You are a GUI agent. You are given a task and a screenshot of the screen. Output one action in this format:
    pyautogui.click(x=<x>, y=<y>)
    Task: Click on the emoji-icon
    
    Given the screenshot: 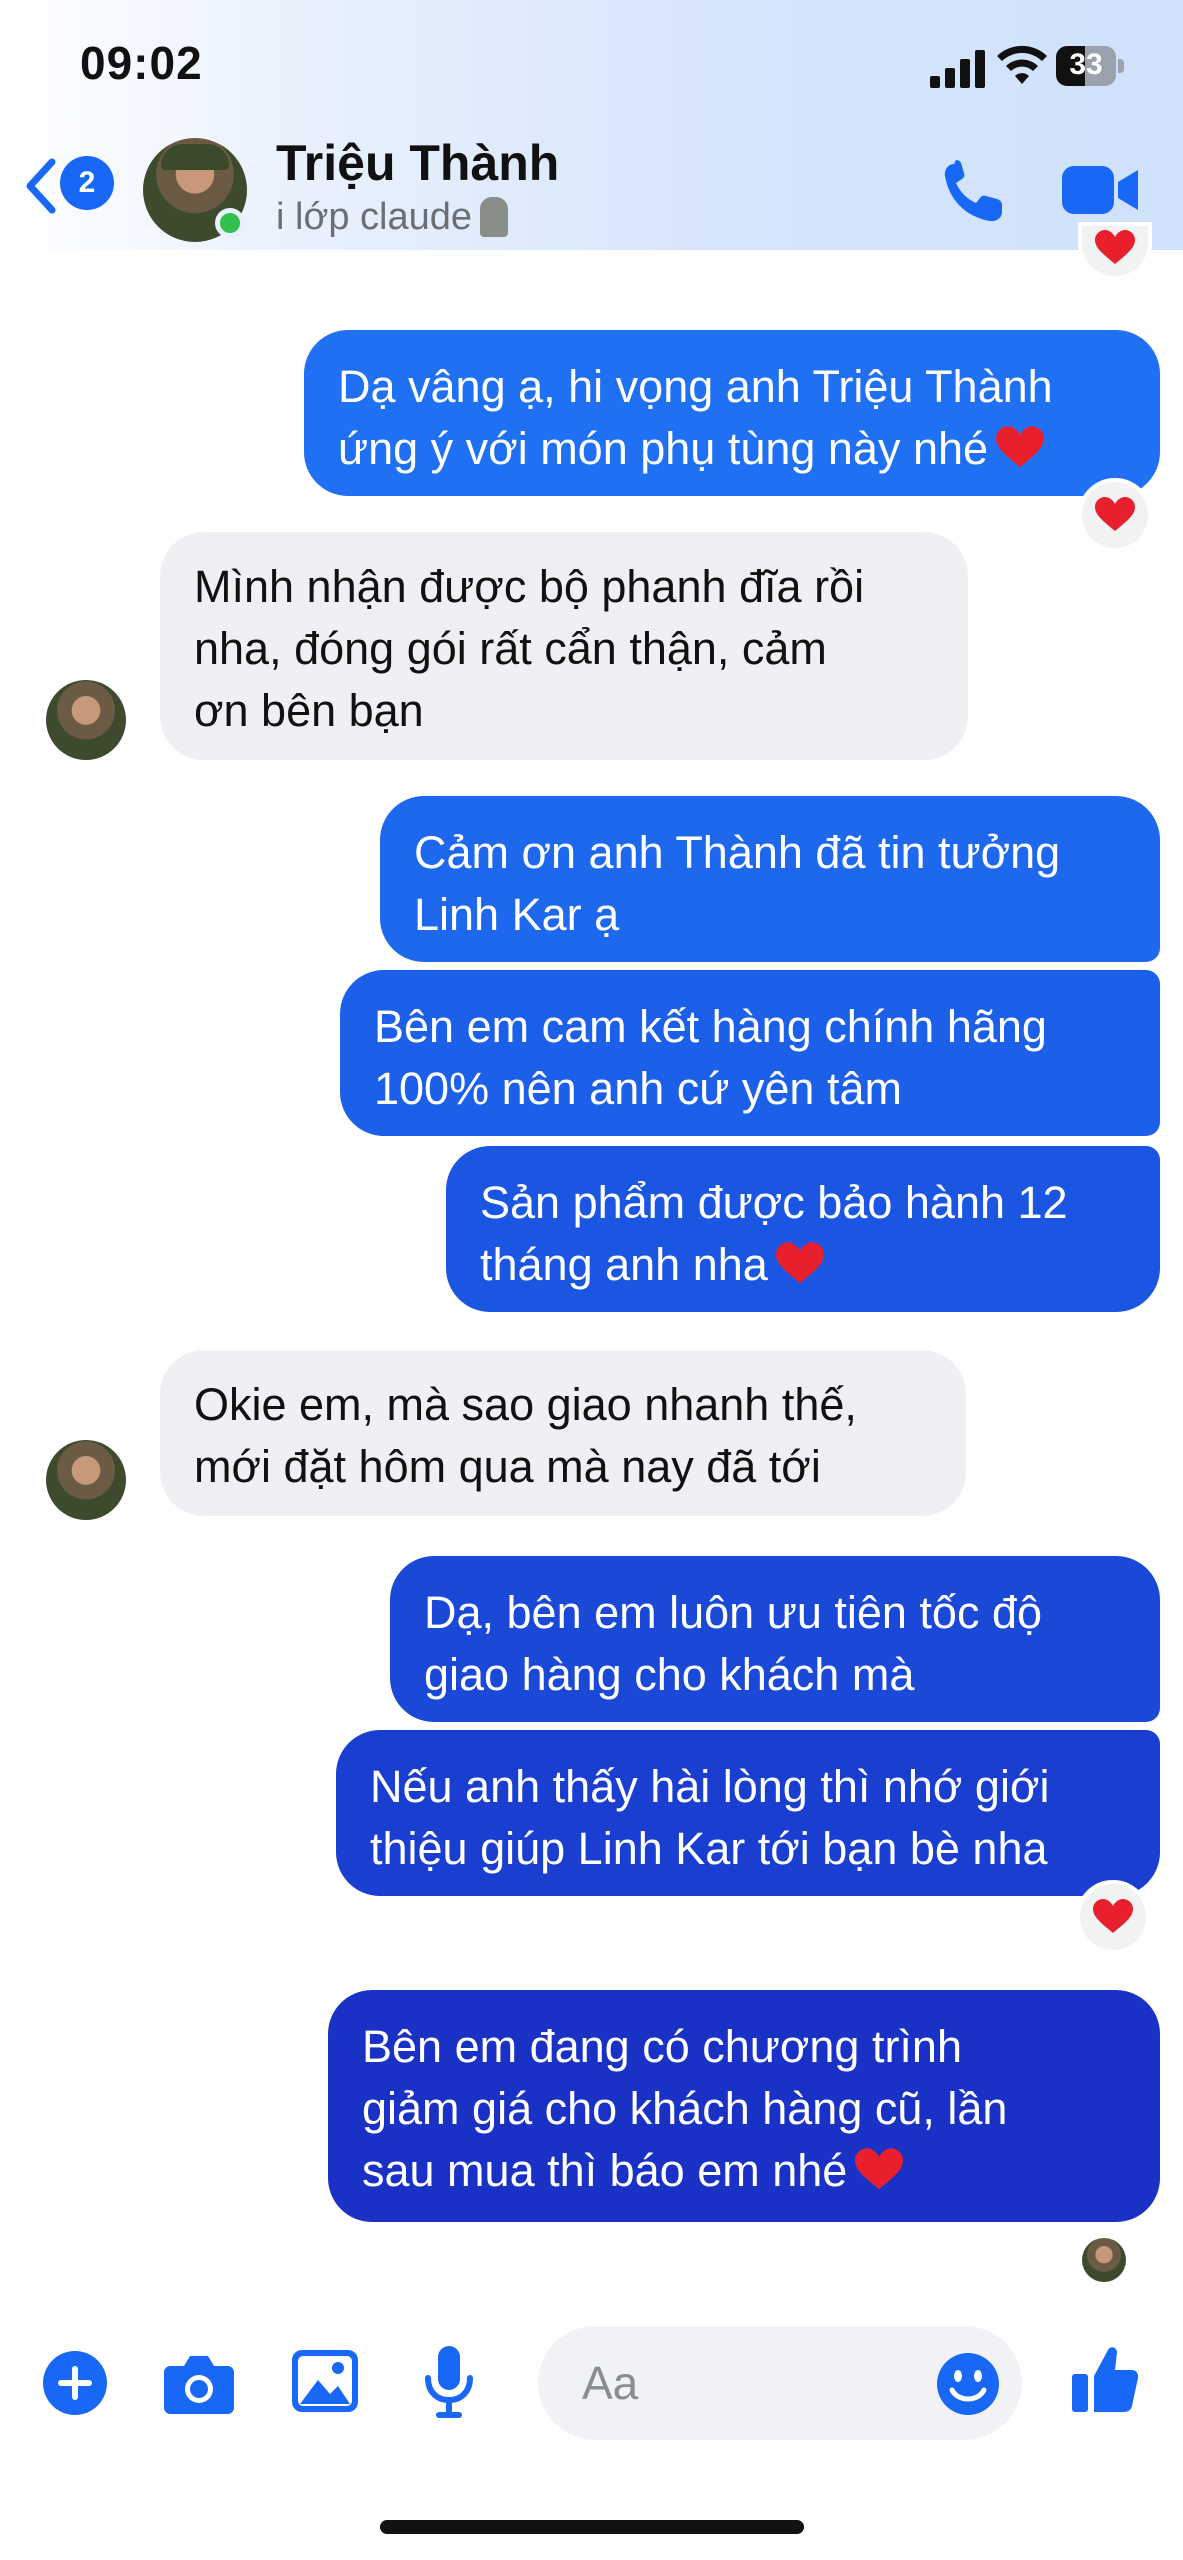 What is the action you would take?
    pyautogui.click(x=968, y=2384)
    